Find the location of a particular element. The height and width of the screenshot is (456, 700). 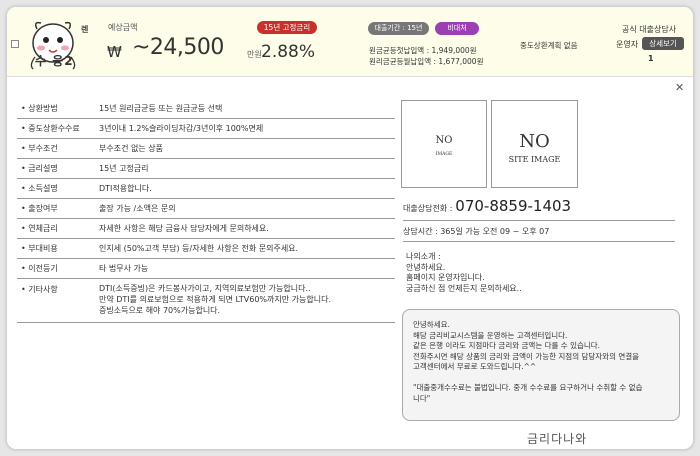

detail-value: 부수조건 없는 상품 is located at coordinates (131, 148).